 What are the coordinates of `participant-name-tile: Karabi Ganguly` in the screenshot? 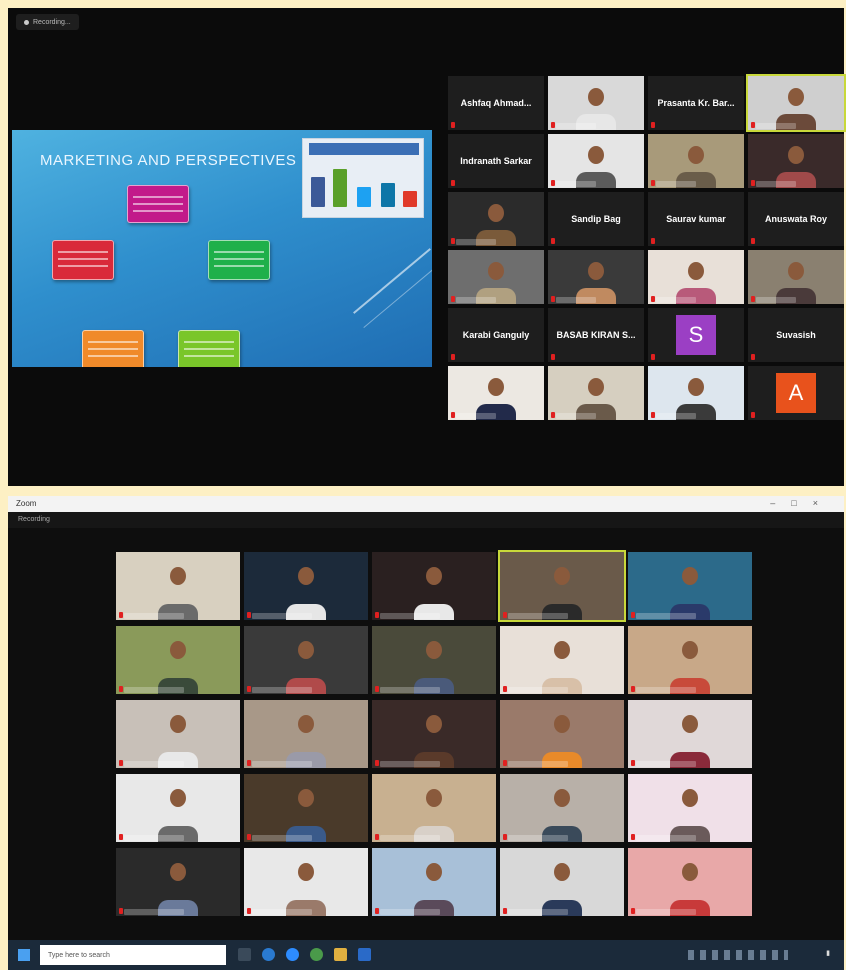 It's located at (496, 335).